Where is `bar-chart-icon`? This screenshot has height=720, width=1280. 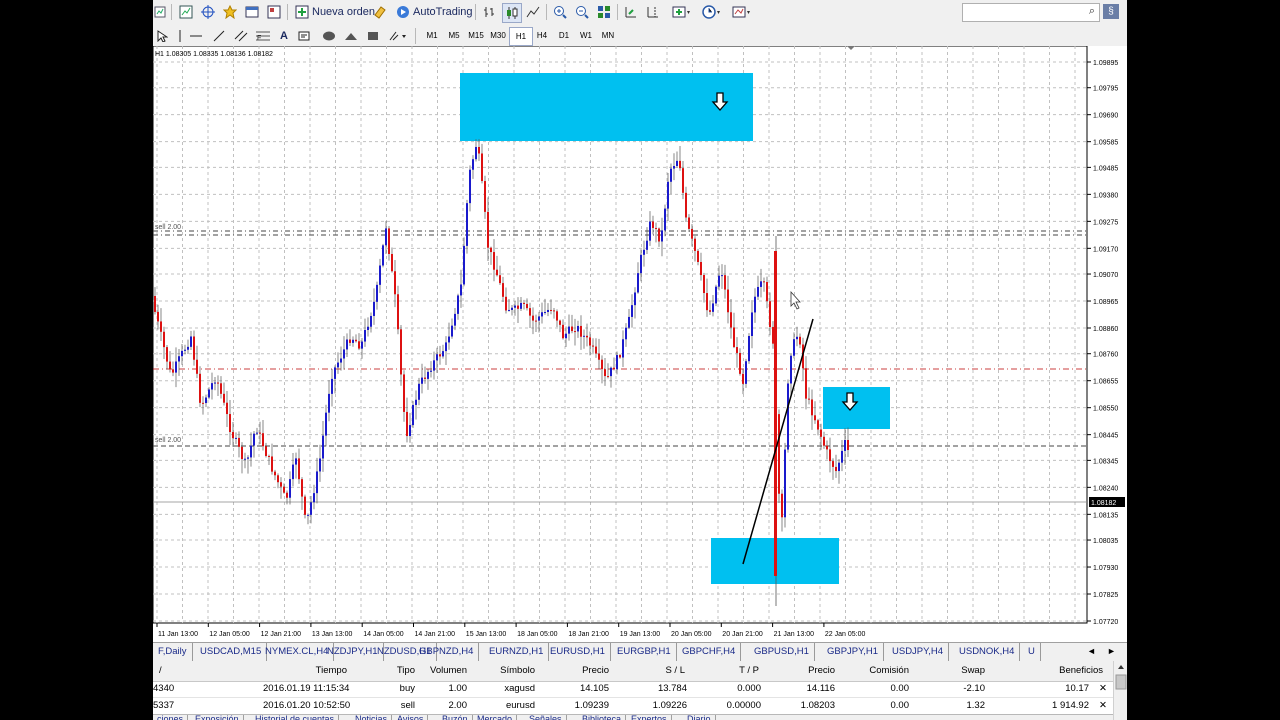 bar-chart-icon is located at coordinates (489, 12).